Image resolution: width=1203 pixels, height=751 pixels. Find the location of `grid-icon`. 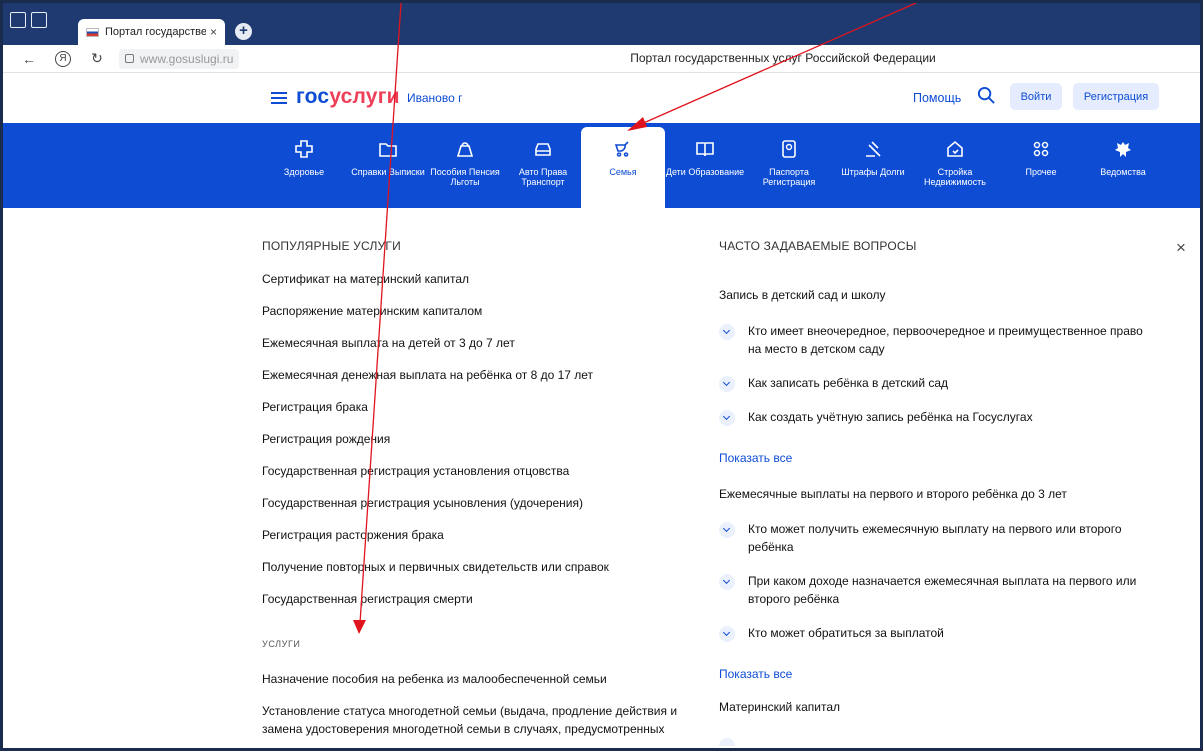

grid-icon is located at coordinates (1041, 149).